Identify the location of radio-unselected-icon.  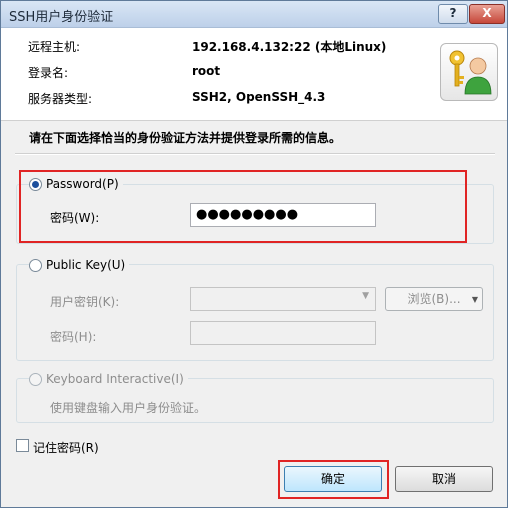
(35, 265).